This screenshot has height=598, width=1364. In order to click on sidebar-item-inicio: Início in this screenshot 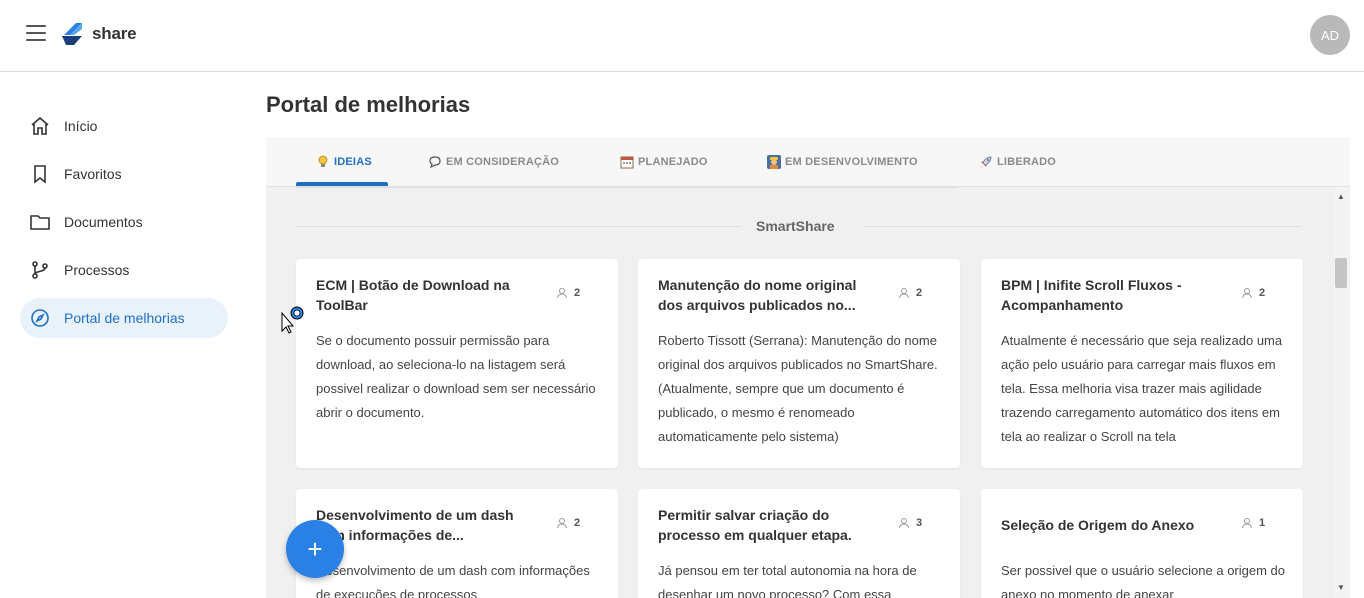, I will do `click(124, 126)`.